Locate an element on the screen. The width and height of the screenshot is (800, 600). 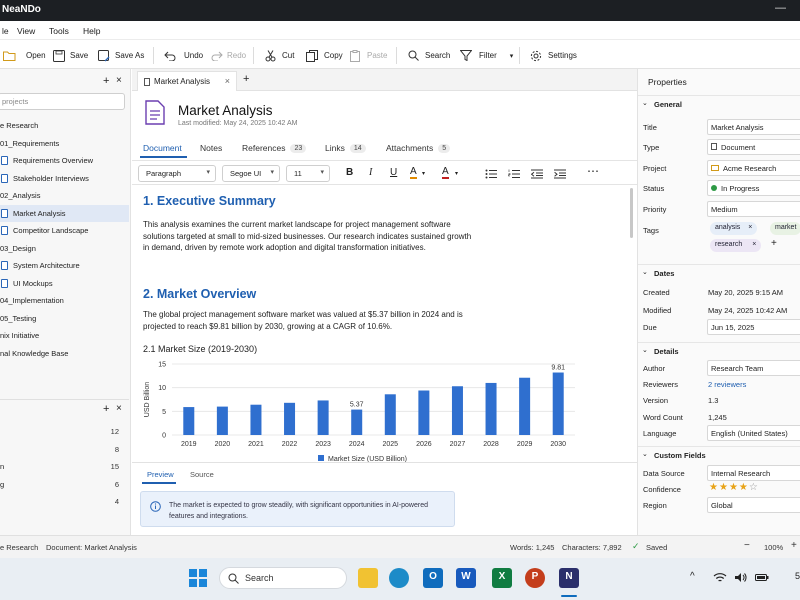
italic-icon: I is located at coordinates (370, 172).